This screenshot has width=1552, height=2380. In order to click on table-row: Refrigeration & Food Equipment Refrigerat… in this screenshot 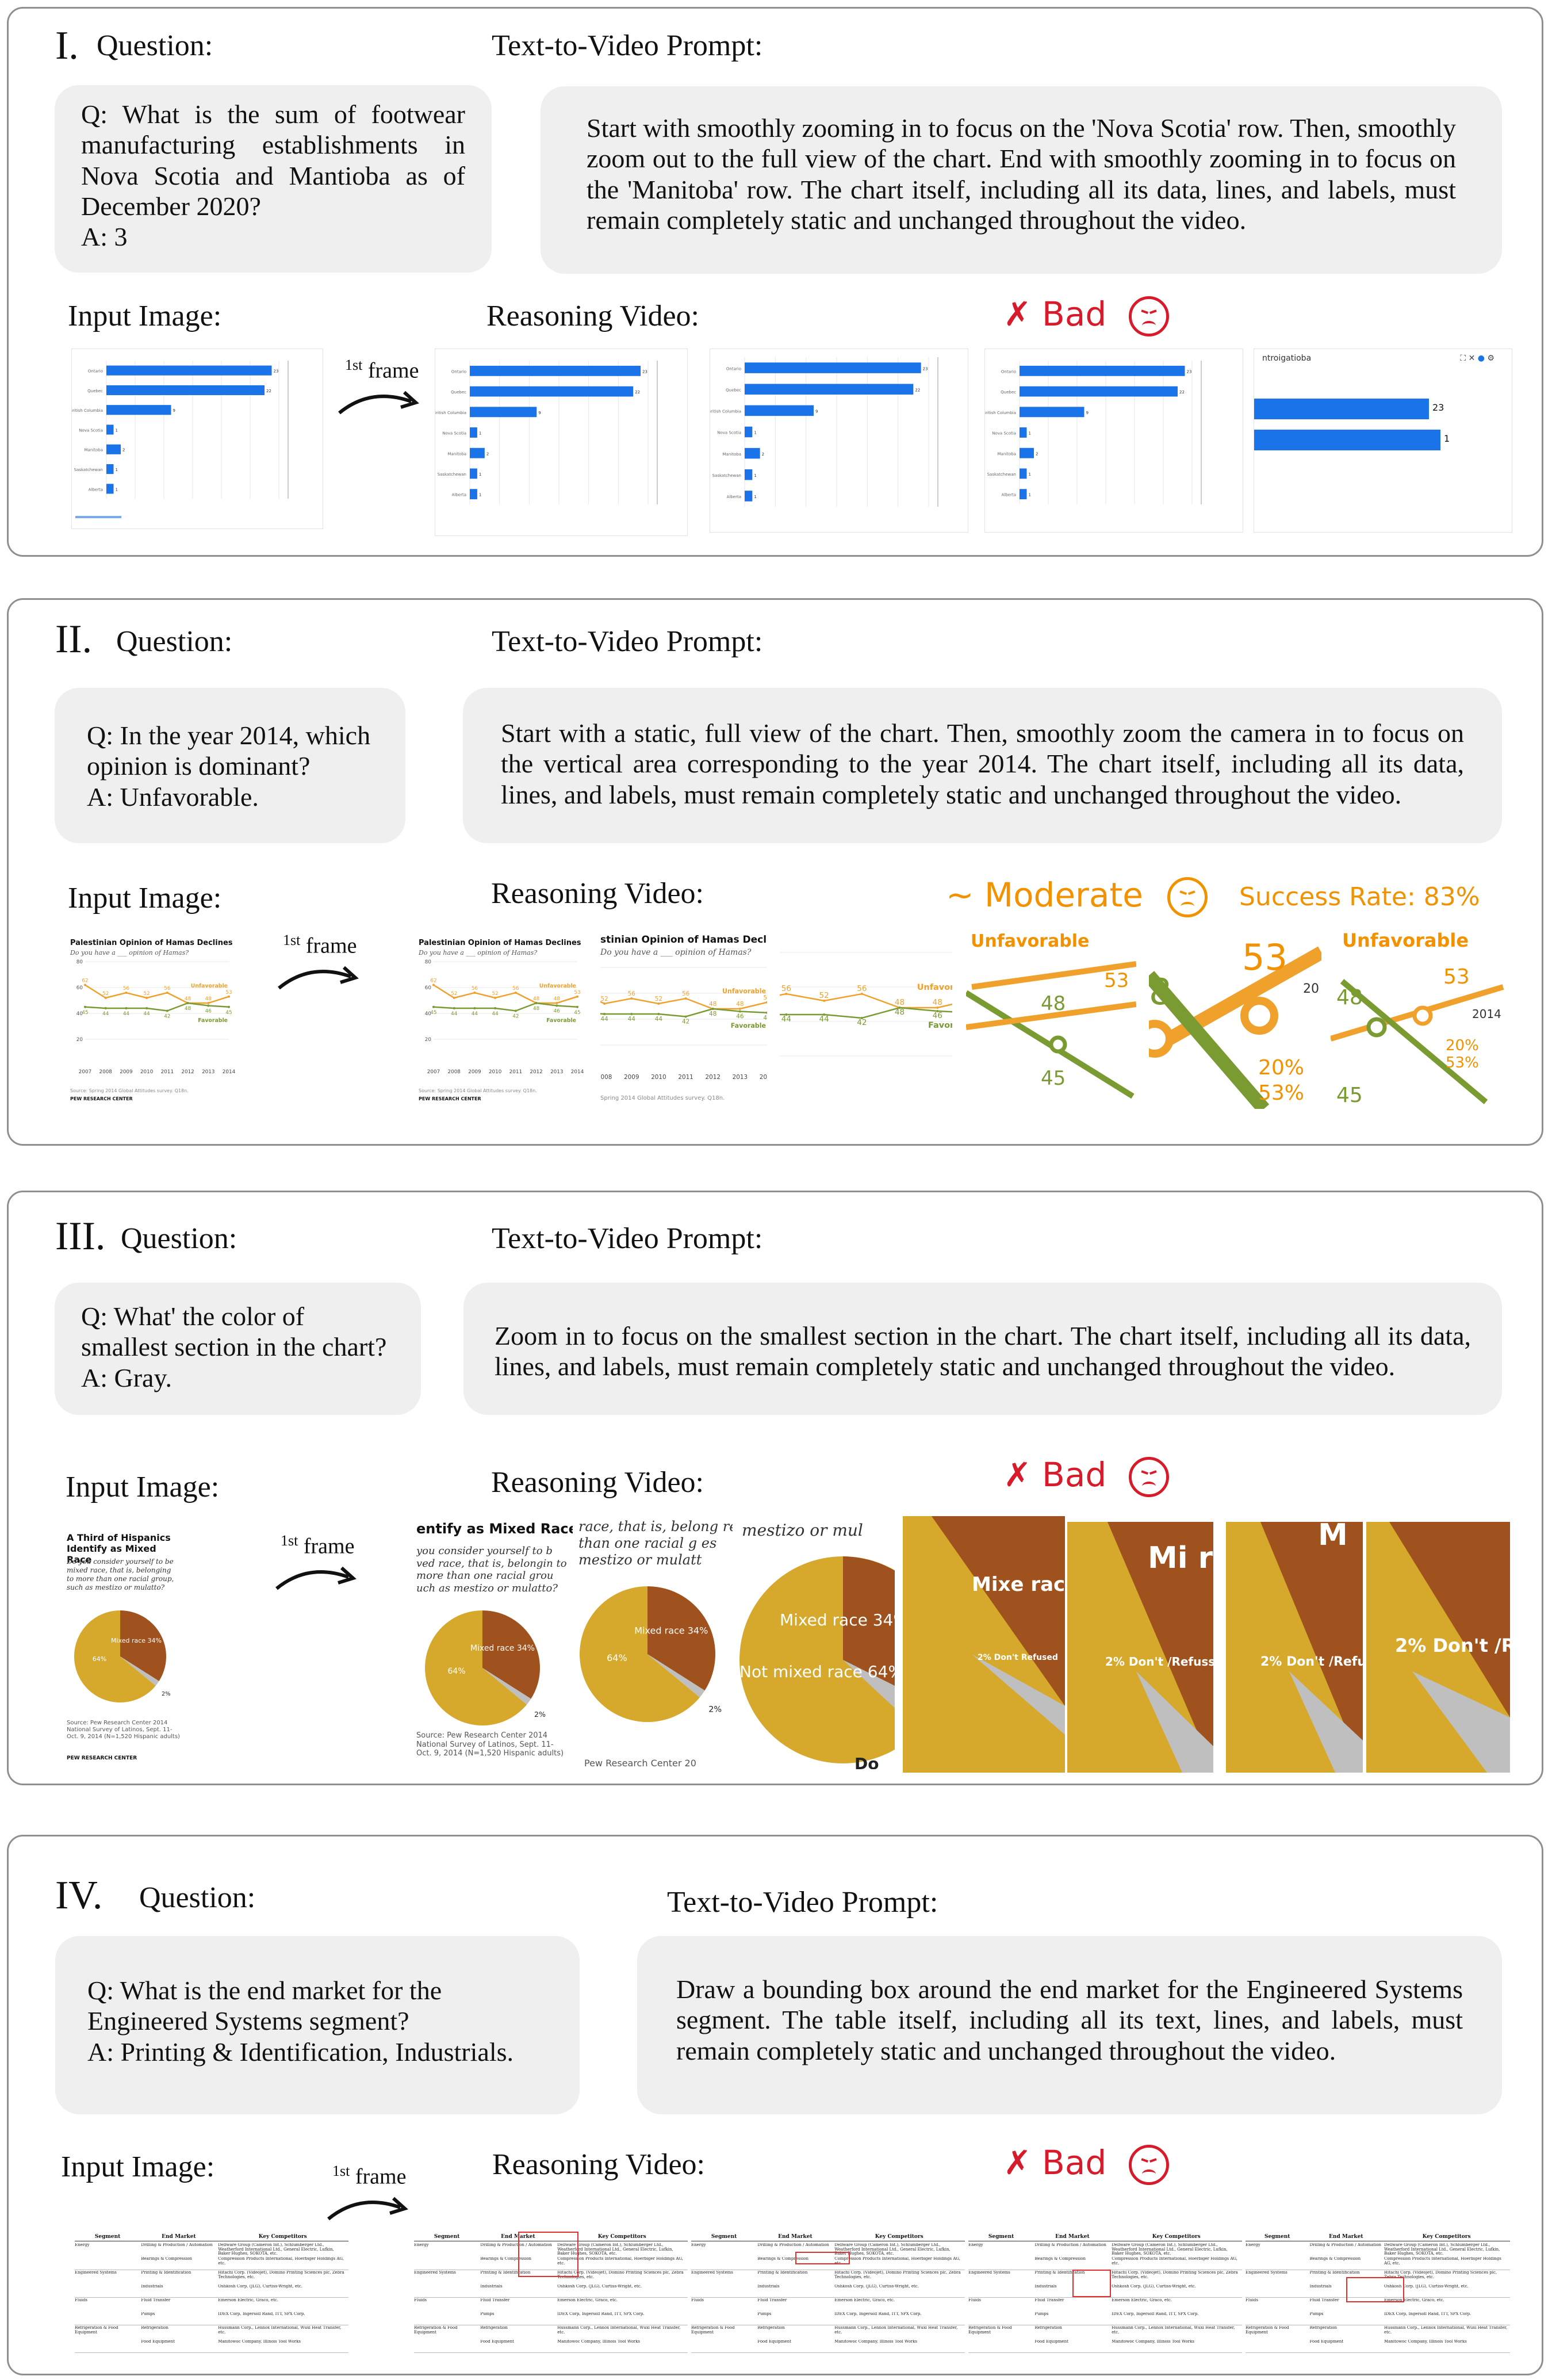, I will do `click(1378, 2332)`.